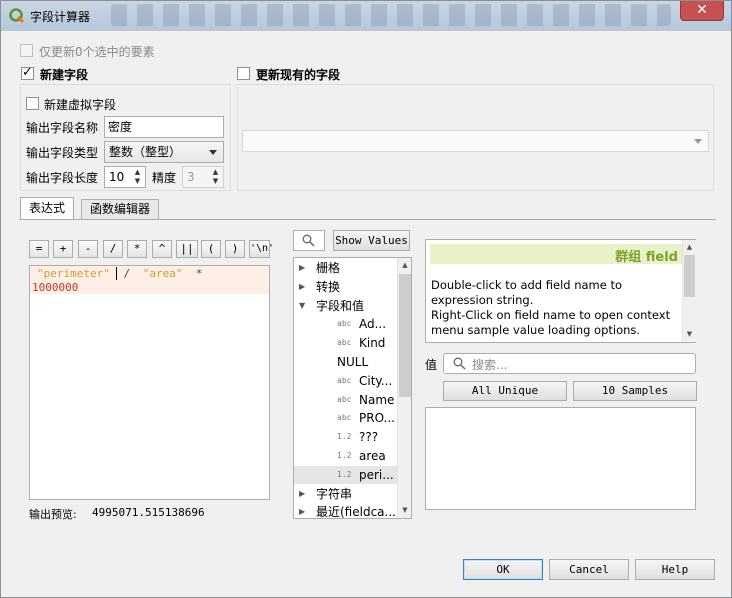  Describe the element at coordinates (187, 249) in the screenshot. I see `operator-concat-button: ||` at that location.